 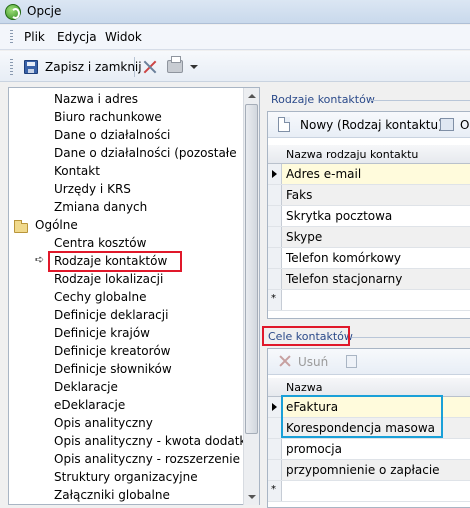 I want to click on tree-item: Definicje kreatorów, so click(x=112, y=351).